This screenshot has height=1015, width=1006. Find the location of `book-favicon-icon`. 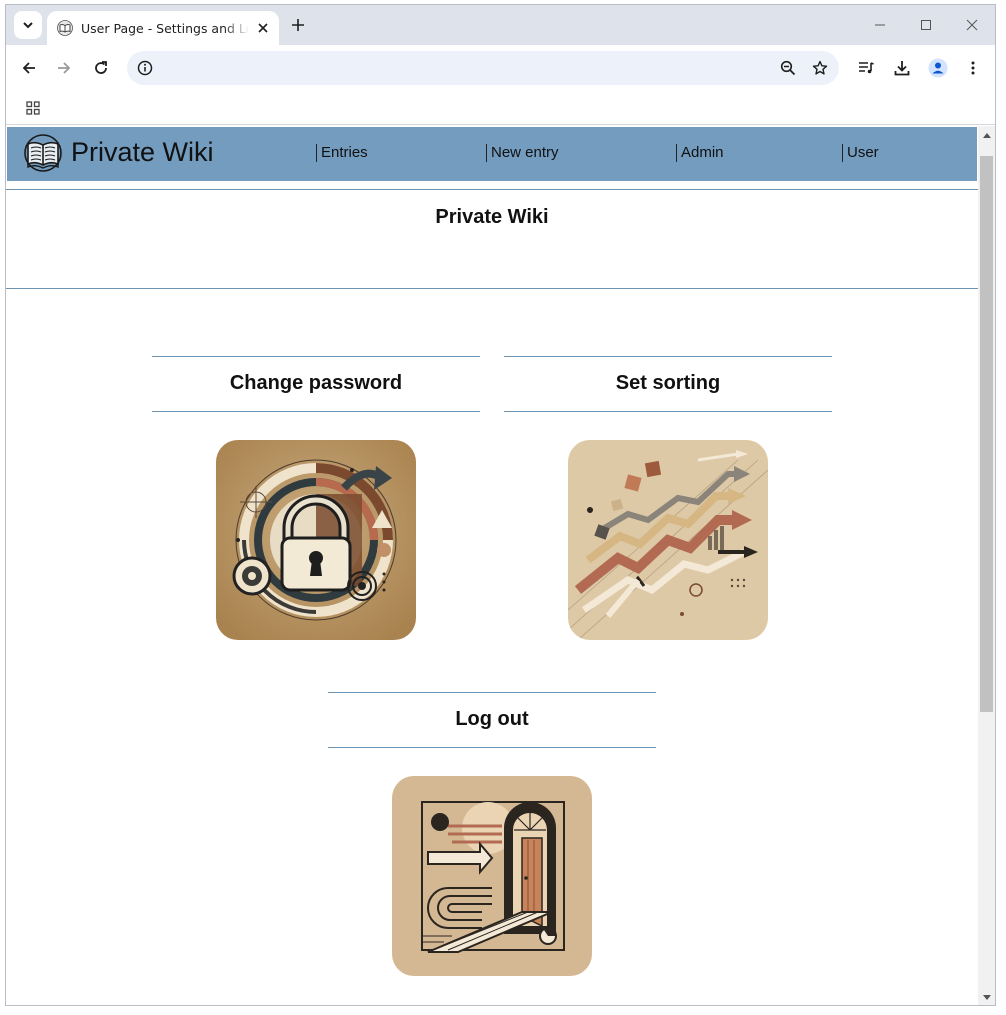

book-favicon-icon is located at coordinates (65, 28).